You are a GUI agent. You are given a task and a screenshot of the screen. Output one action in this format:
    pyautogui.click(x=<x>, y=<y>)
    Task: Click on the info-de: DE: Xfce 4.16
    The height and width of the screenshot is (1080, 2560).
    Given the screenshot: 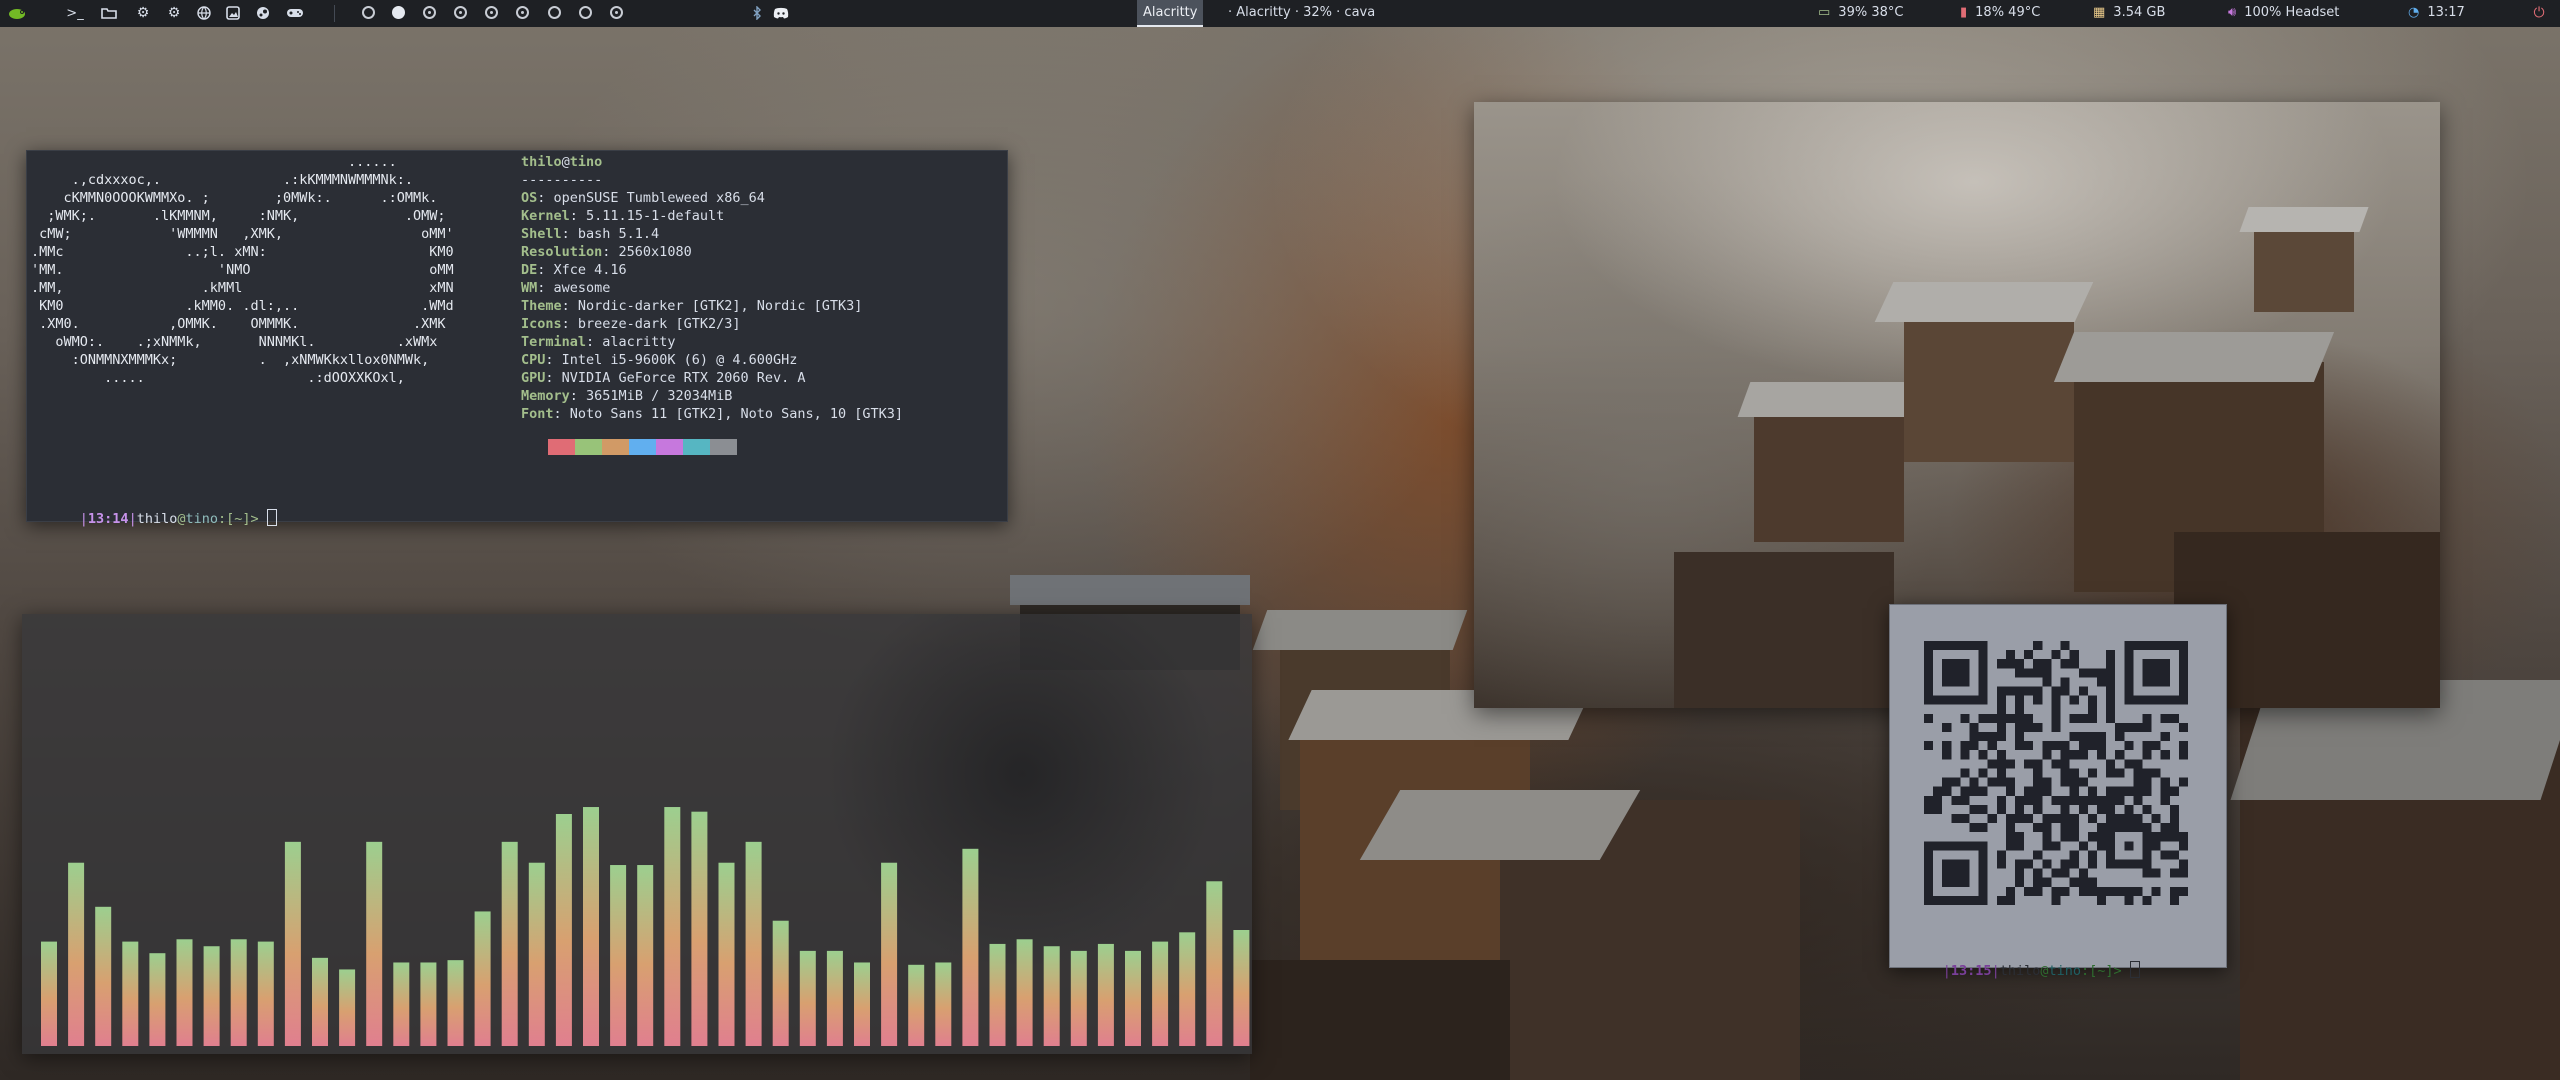 What is the action you would take?
    pyautogui.click(x=574, y=270)
    